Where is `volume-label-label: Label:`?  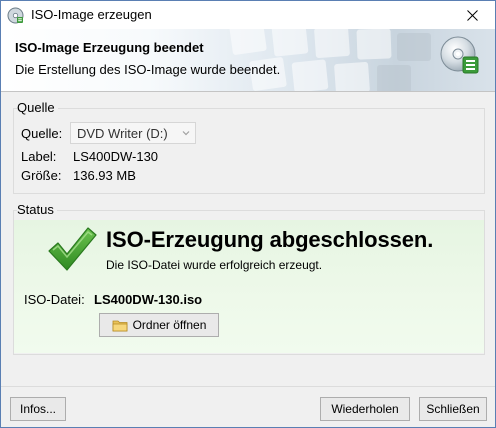 volume-label-label: Label: is located at coordinates (39, 156).